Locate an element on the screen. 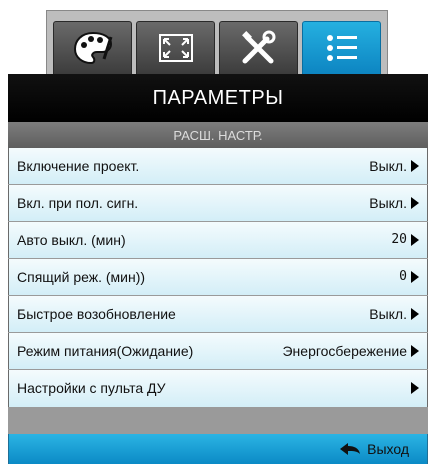 The image size is (428, 467). row-label: Спящий реж. (мин)) is located at coordinates (81, 277).